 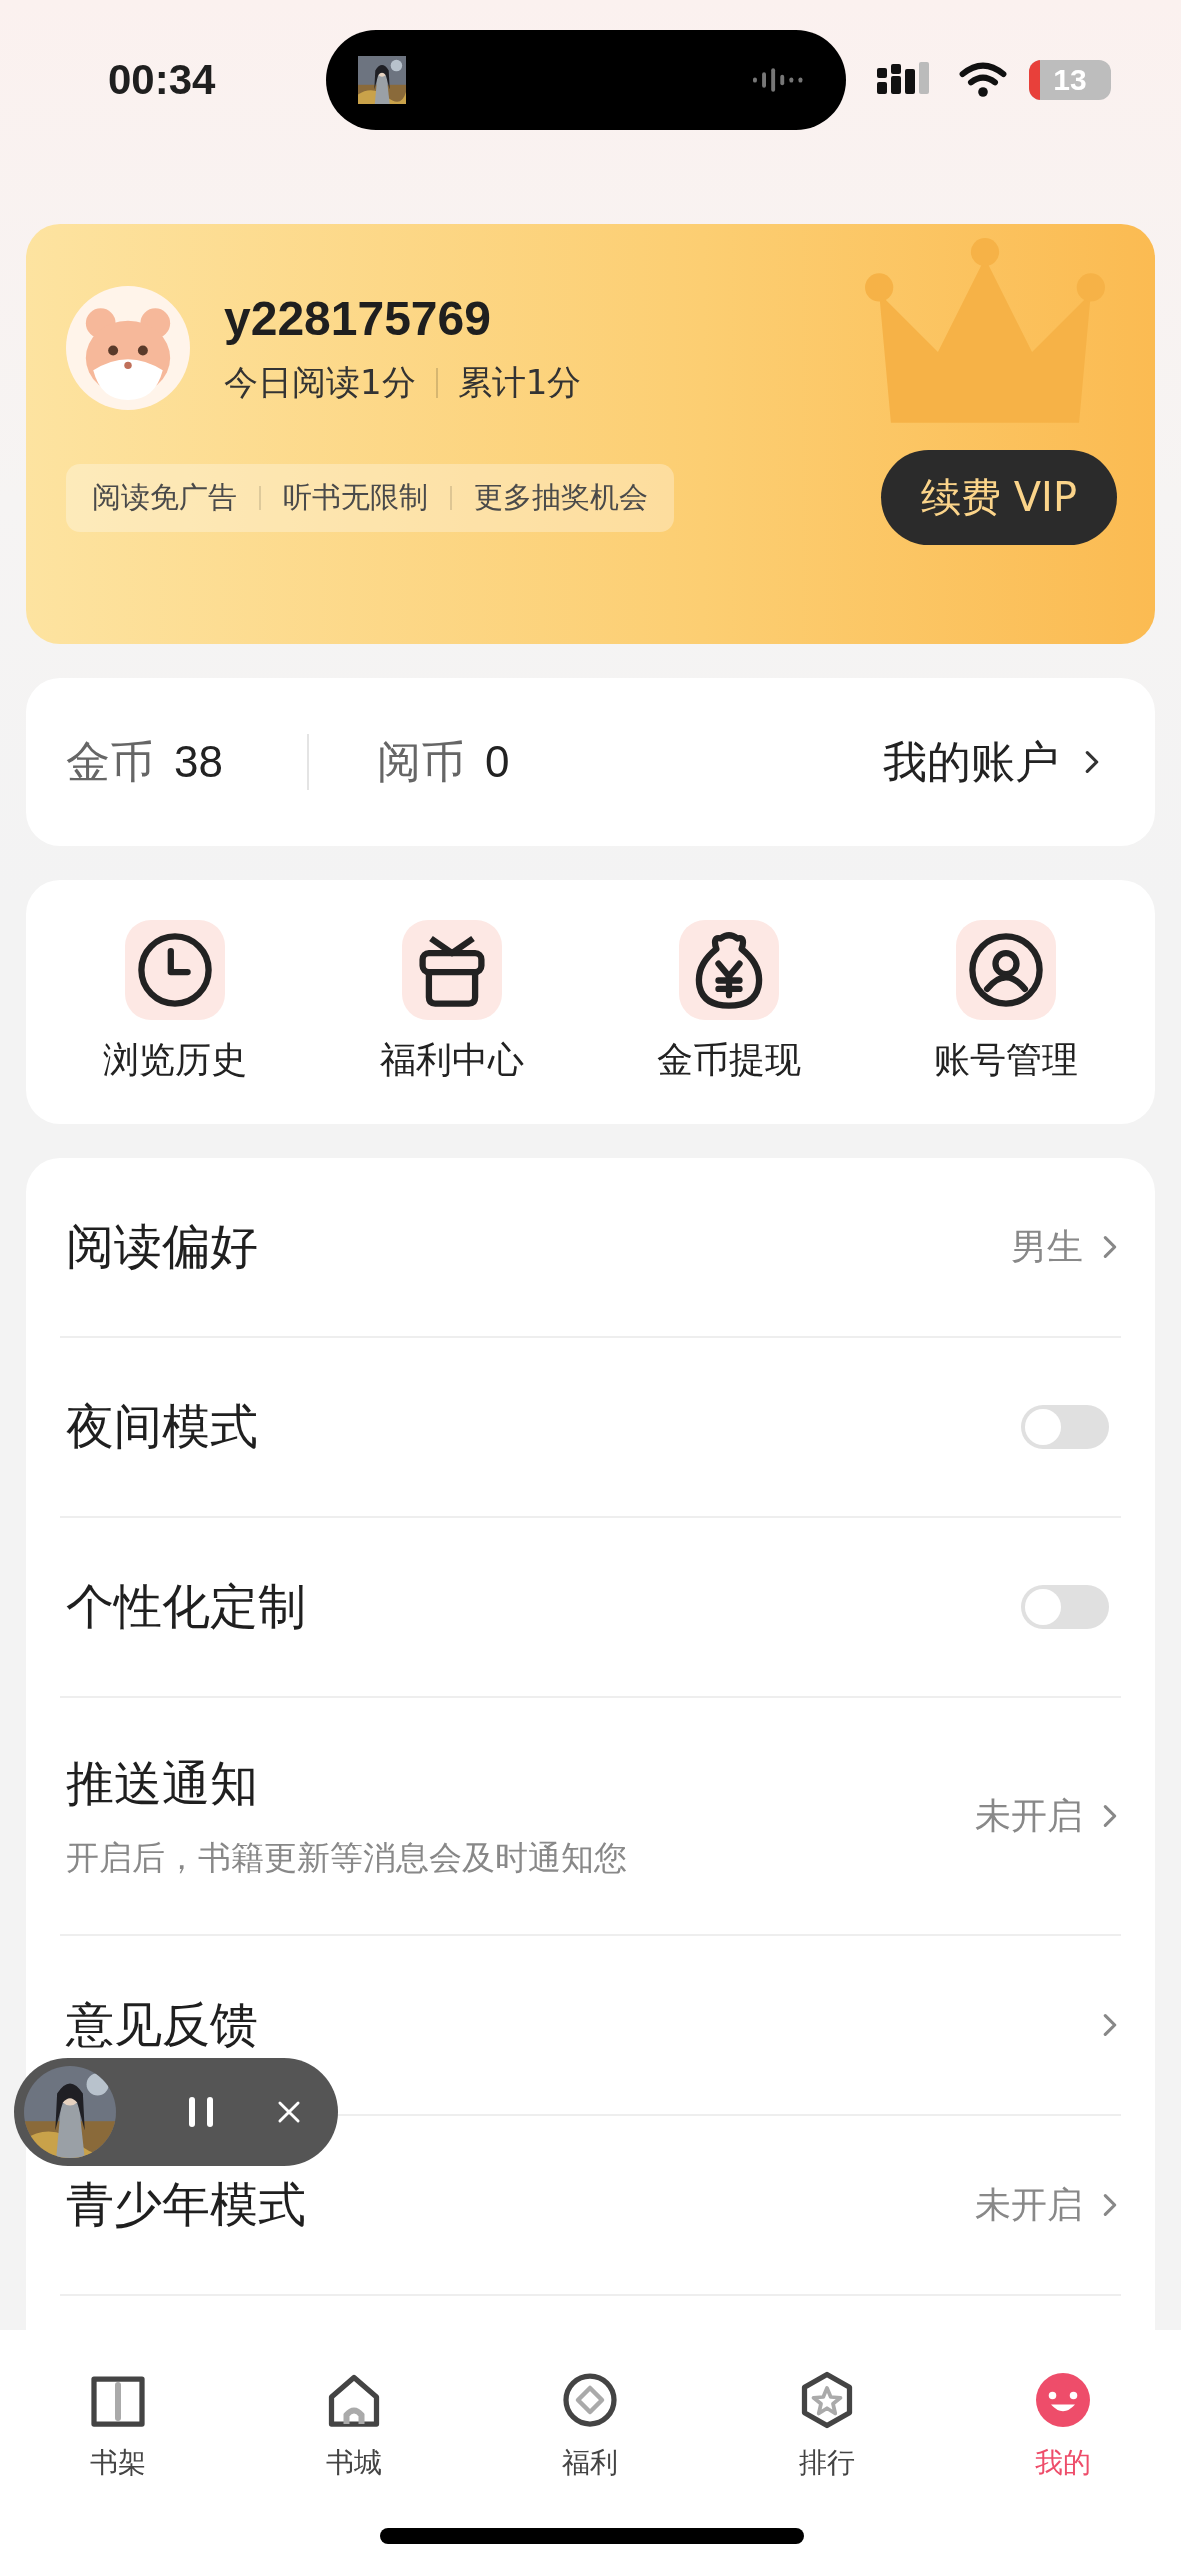 What do you see at coordinates (999, 497) in the screenshot?
I see `renew-vip-button: 续费 VIP` at bounding box center [999, 497].